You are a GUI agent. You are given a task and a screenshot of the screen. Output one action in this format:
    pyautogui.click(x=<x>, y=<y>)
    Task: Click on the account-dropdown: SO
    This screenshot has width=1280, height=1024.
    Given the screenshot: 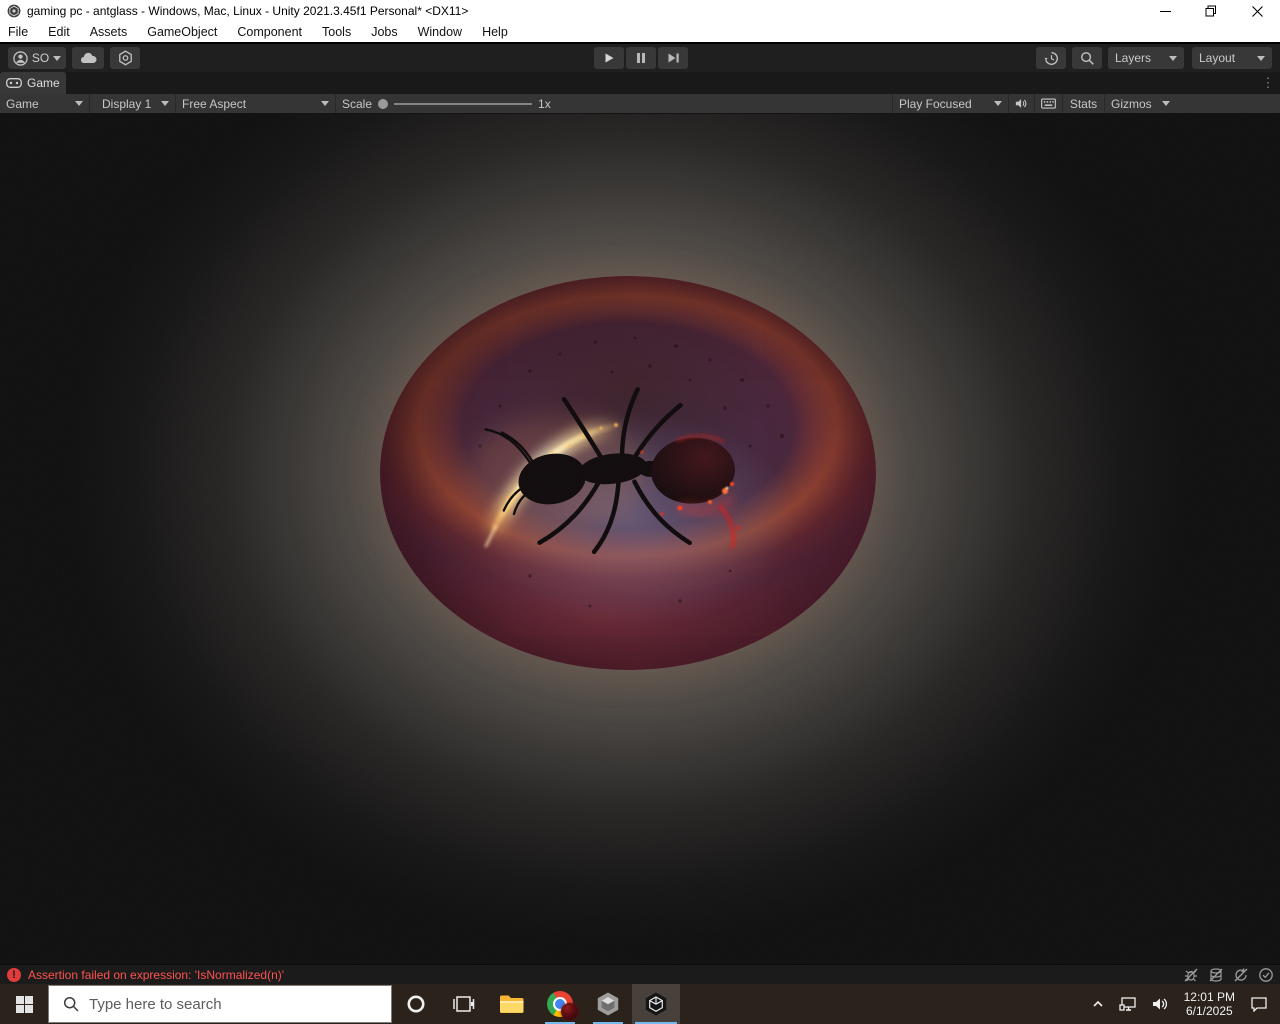 What is the action you would take?
    pyautogui.click(x=37, y=58)
    